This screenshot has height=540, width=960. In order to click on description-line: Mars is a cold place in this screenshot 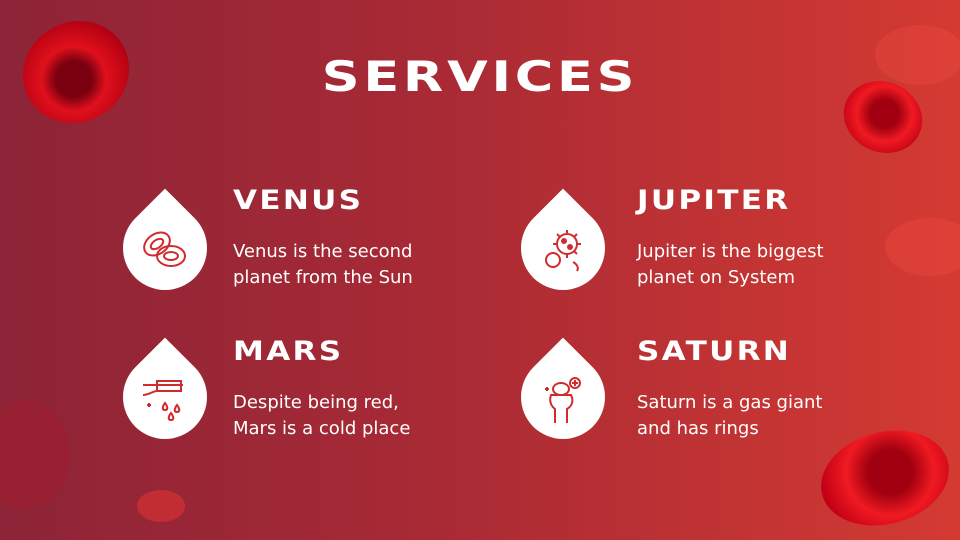, I will do `click(322, 428)`.